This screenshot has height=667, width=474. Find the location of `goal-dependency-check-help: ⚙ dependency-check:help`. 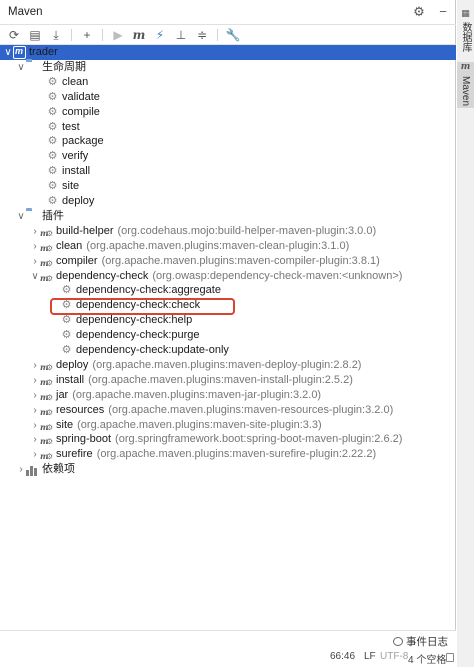

goal-dependency-check-help: ⚙ dependency-check:help is located at coordinates (228, 320).